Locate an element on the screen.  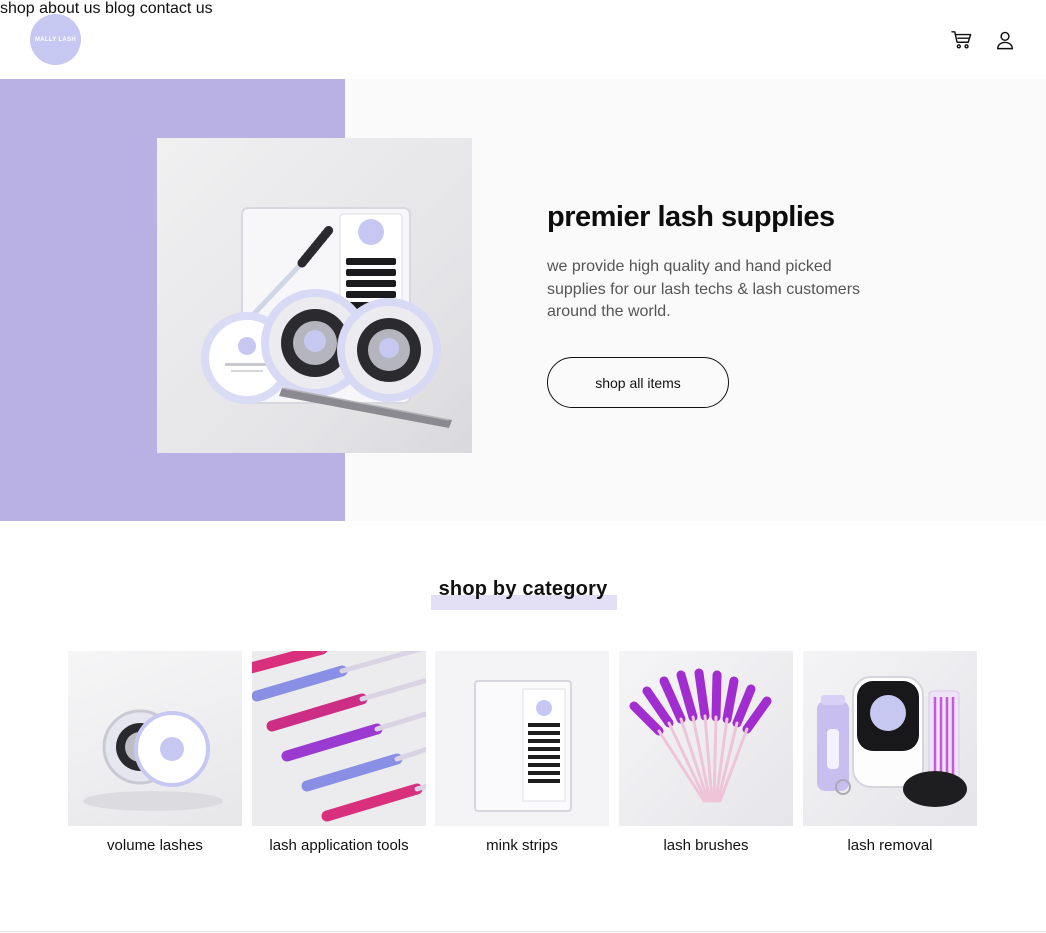
category-label: mink strips is located at coordinates (522, 845).